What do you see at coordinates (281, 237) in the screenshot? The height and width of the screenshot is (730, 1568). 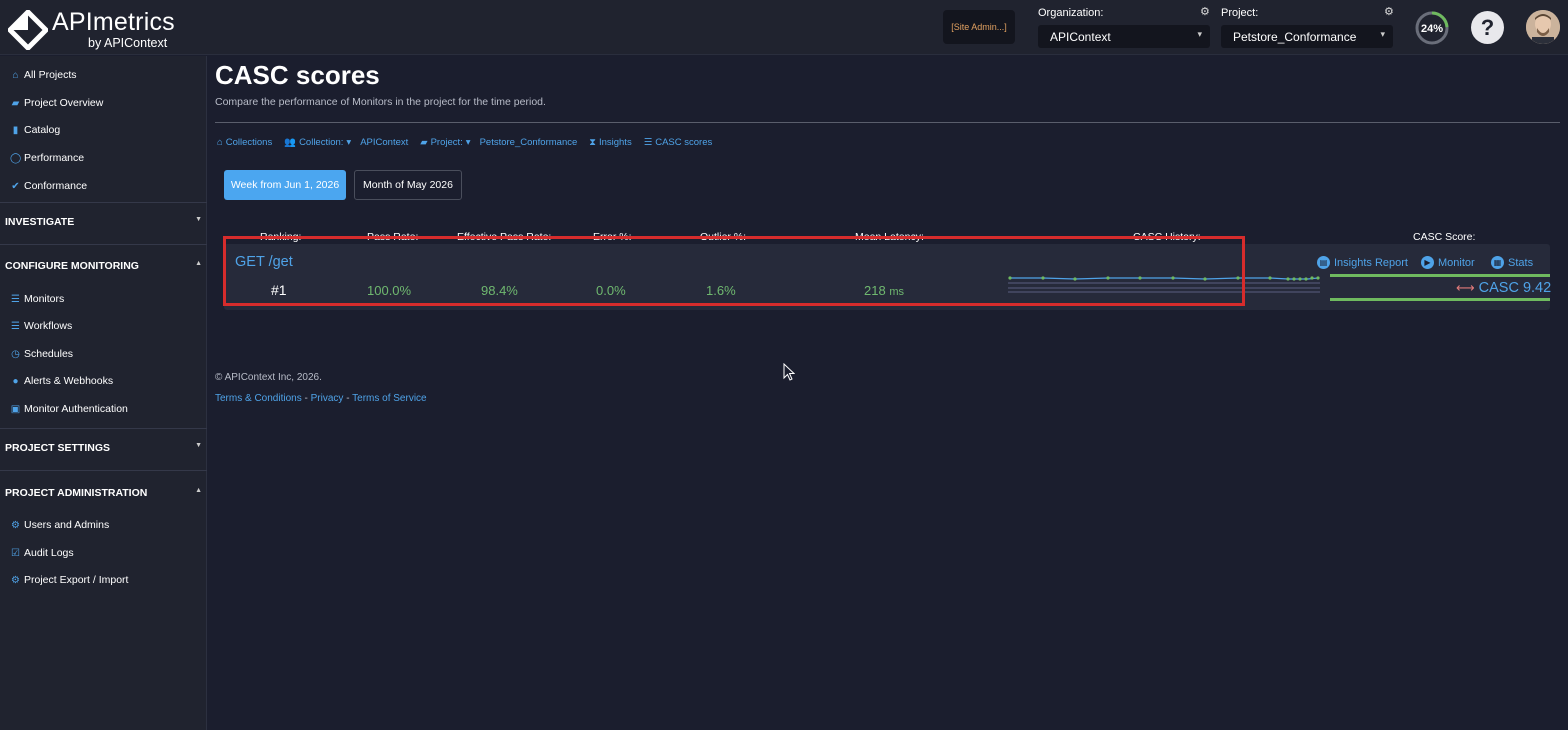 I see `column-ranking: Ranking:` at bounding box center [281, 237].